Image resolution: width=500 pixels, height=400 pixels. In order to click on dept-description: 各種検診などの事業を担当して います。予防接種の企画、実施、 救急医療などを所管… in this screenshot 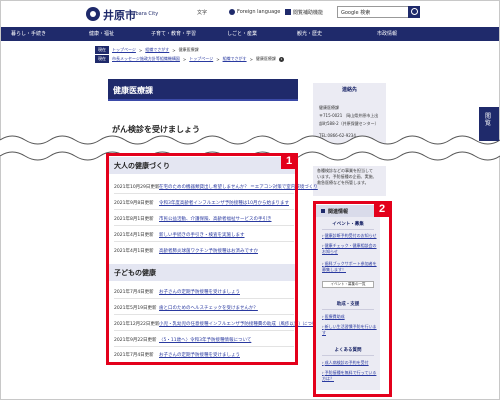, I will do `click(349, 181)`.